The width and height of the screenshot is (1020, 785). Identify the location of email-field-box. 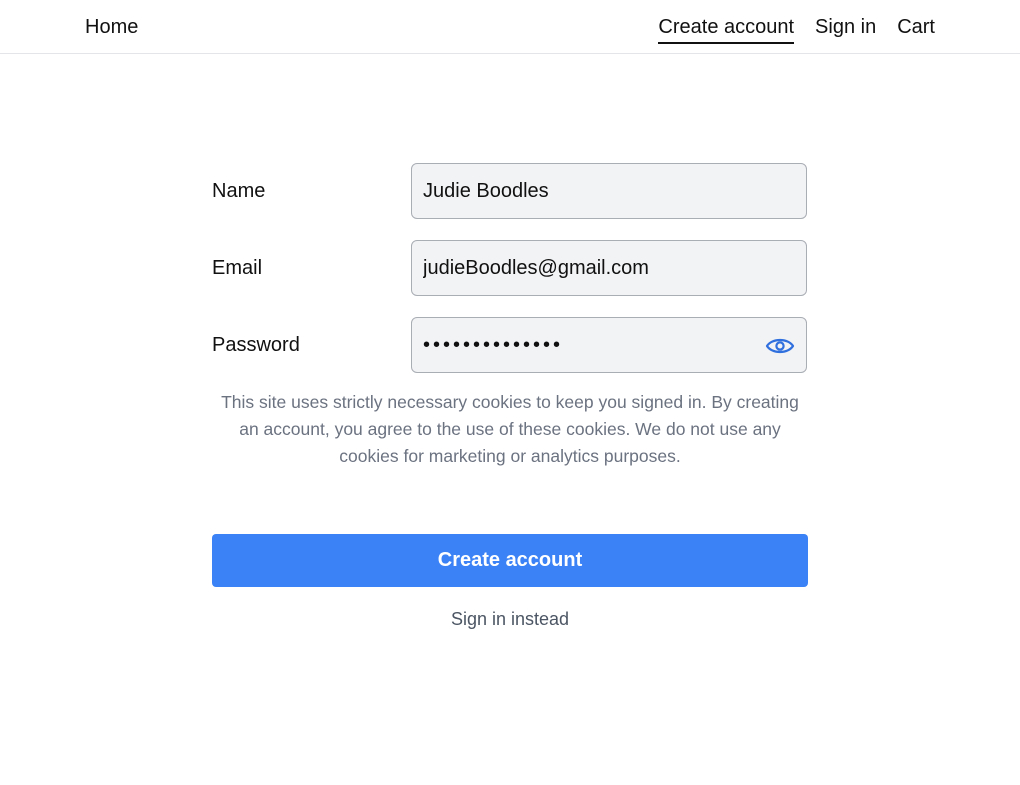
(609, 268).